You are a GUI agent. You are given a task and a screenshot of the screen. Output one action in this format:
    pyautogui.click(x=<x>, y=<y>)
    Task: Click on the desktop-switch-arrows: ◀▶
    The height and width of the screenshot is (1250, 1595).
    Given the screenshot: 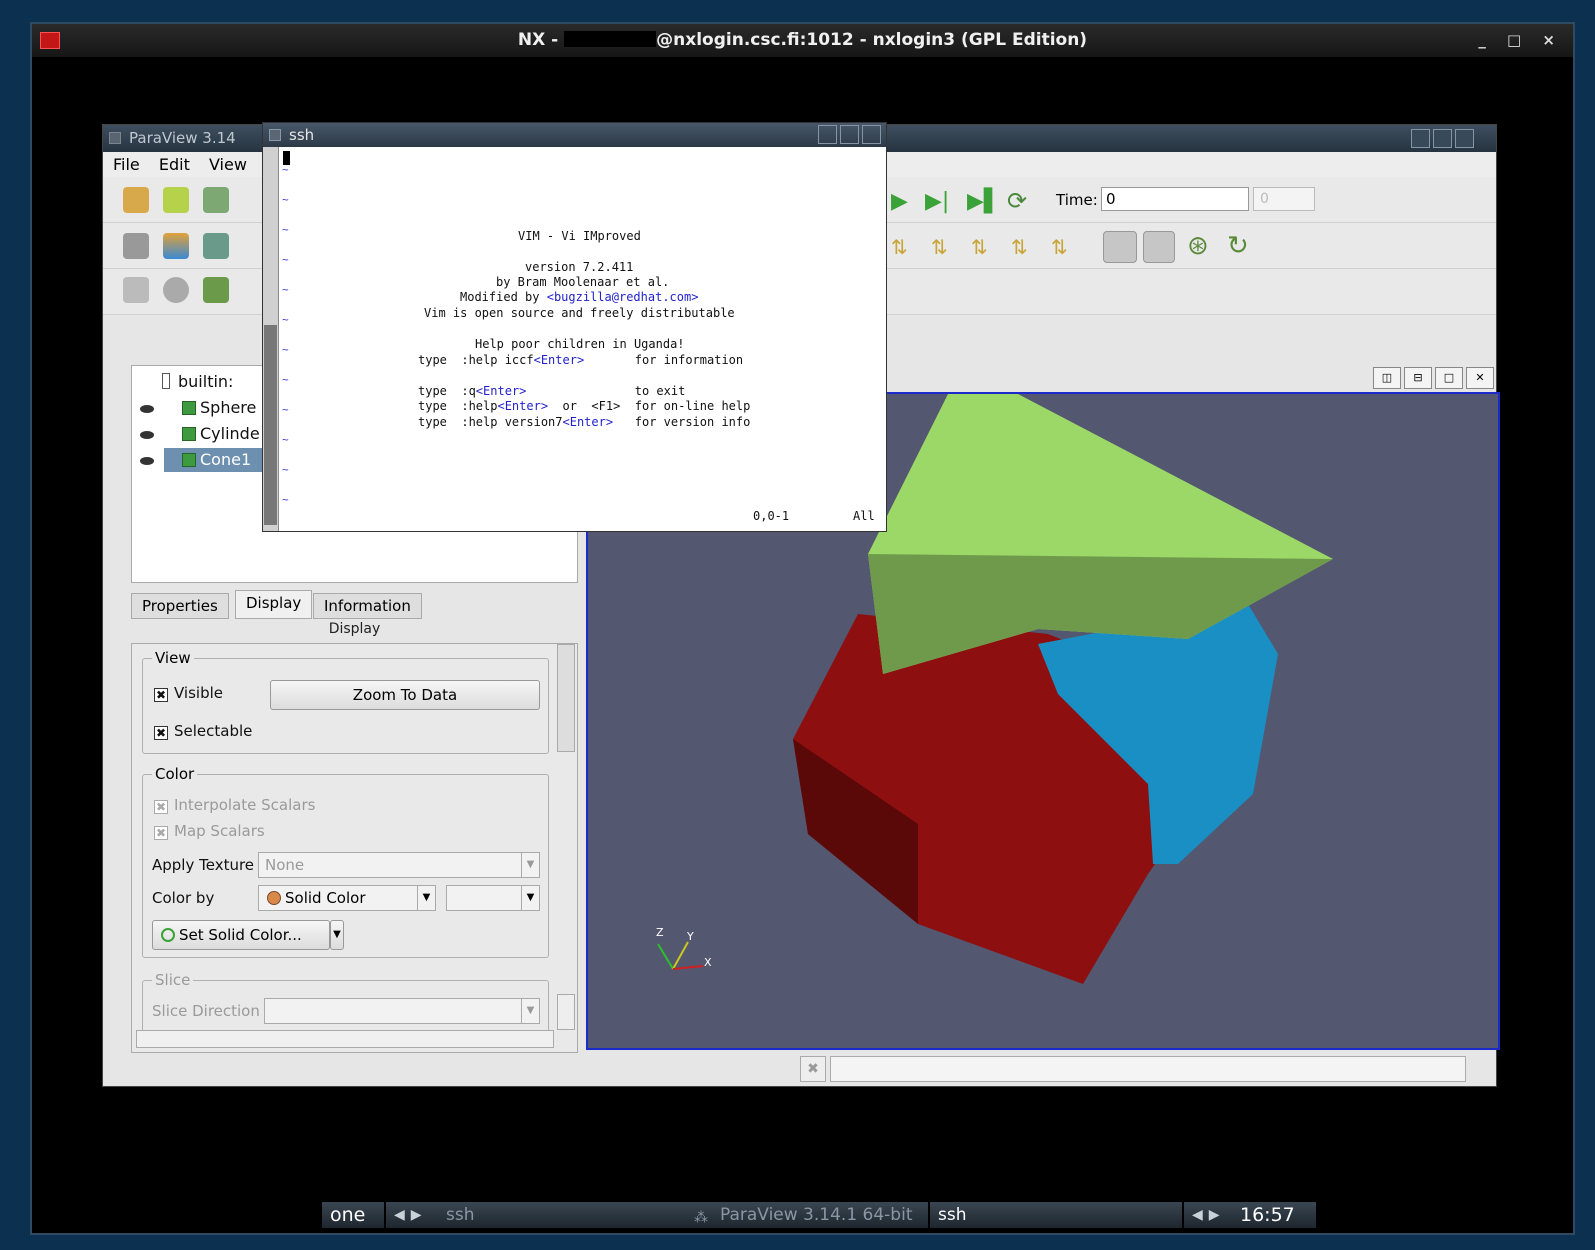 What is the action you would take?
    pyautogui.click(x=412, y=1215)
    